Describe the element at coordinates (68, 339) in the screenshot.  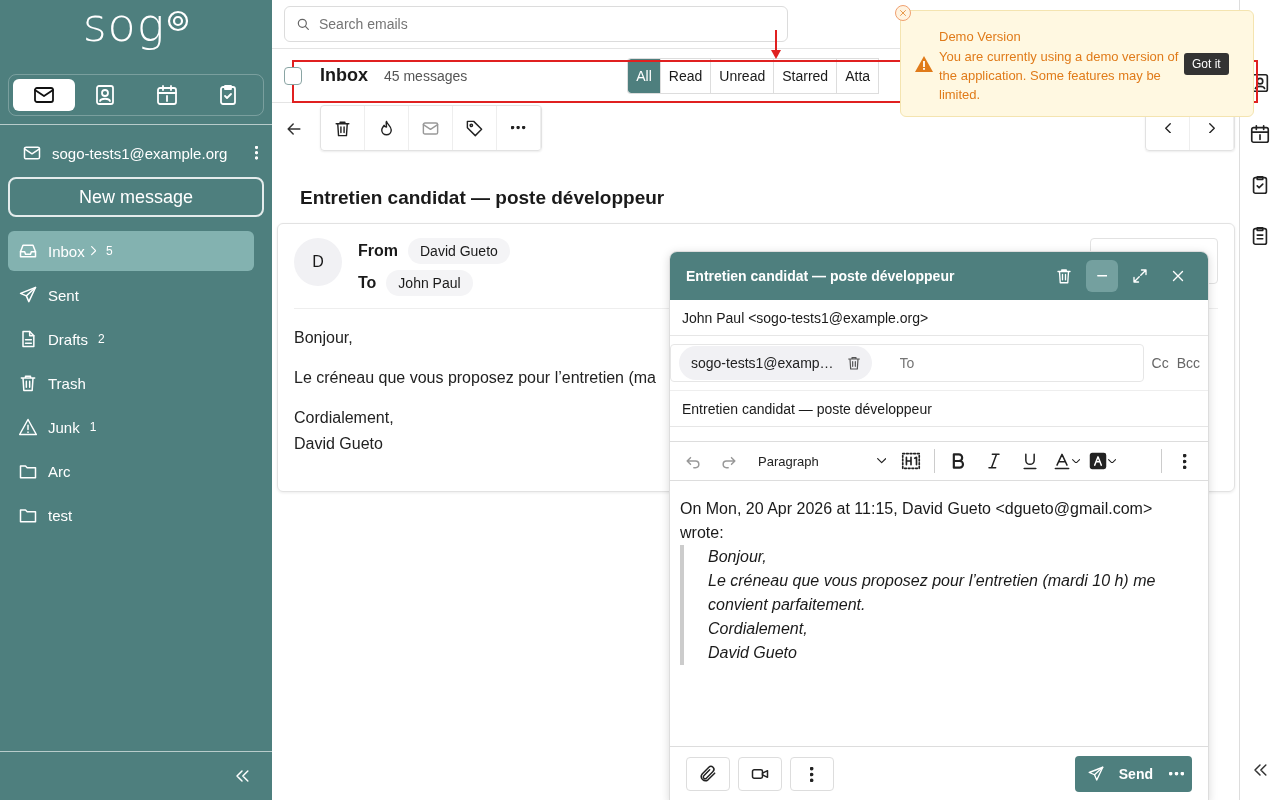
I see `folder-name: Drafts` at that location.